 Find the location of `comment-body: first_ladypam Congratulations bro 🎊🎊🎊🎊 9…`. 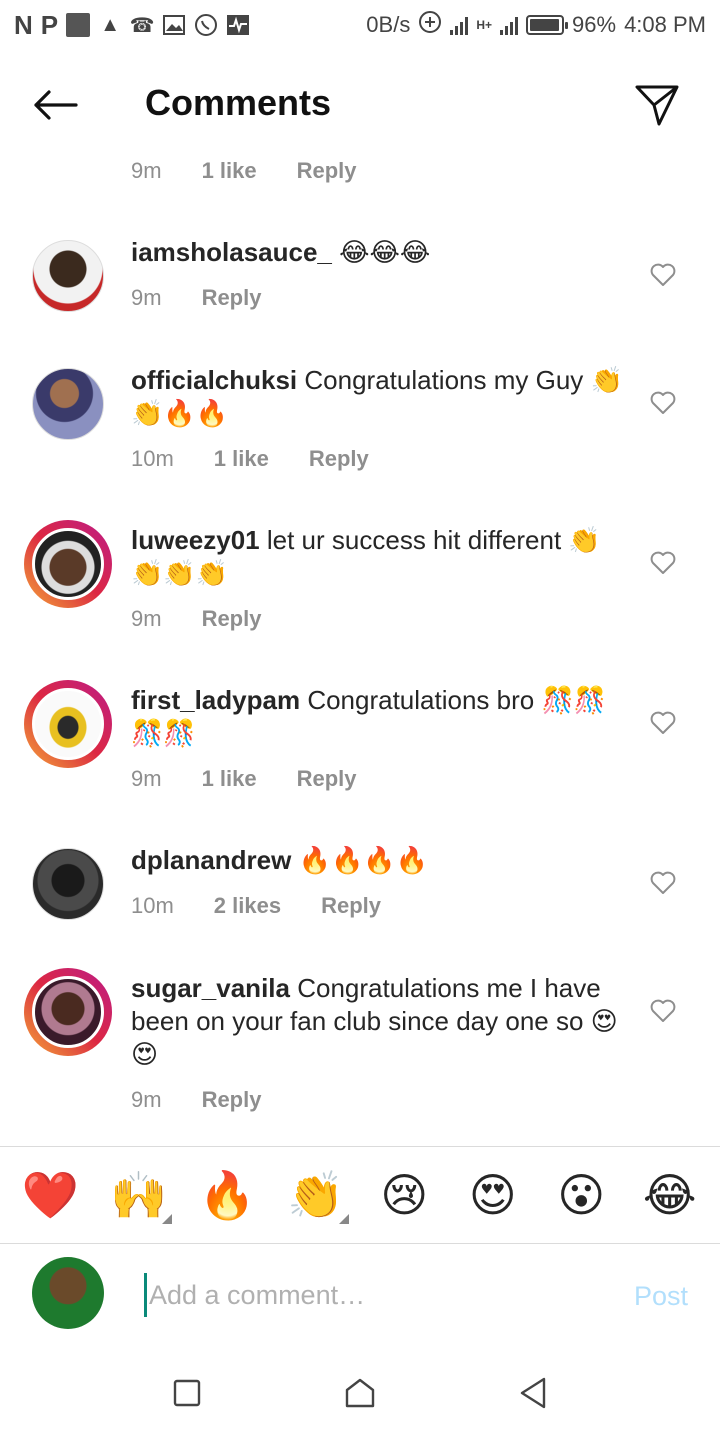

comment-body: first_ladypam Congratulations bro 🎊🎊🎊🎊 9… is located at coordinates (381, 739).